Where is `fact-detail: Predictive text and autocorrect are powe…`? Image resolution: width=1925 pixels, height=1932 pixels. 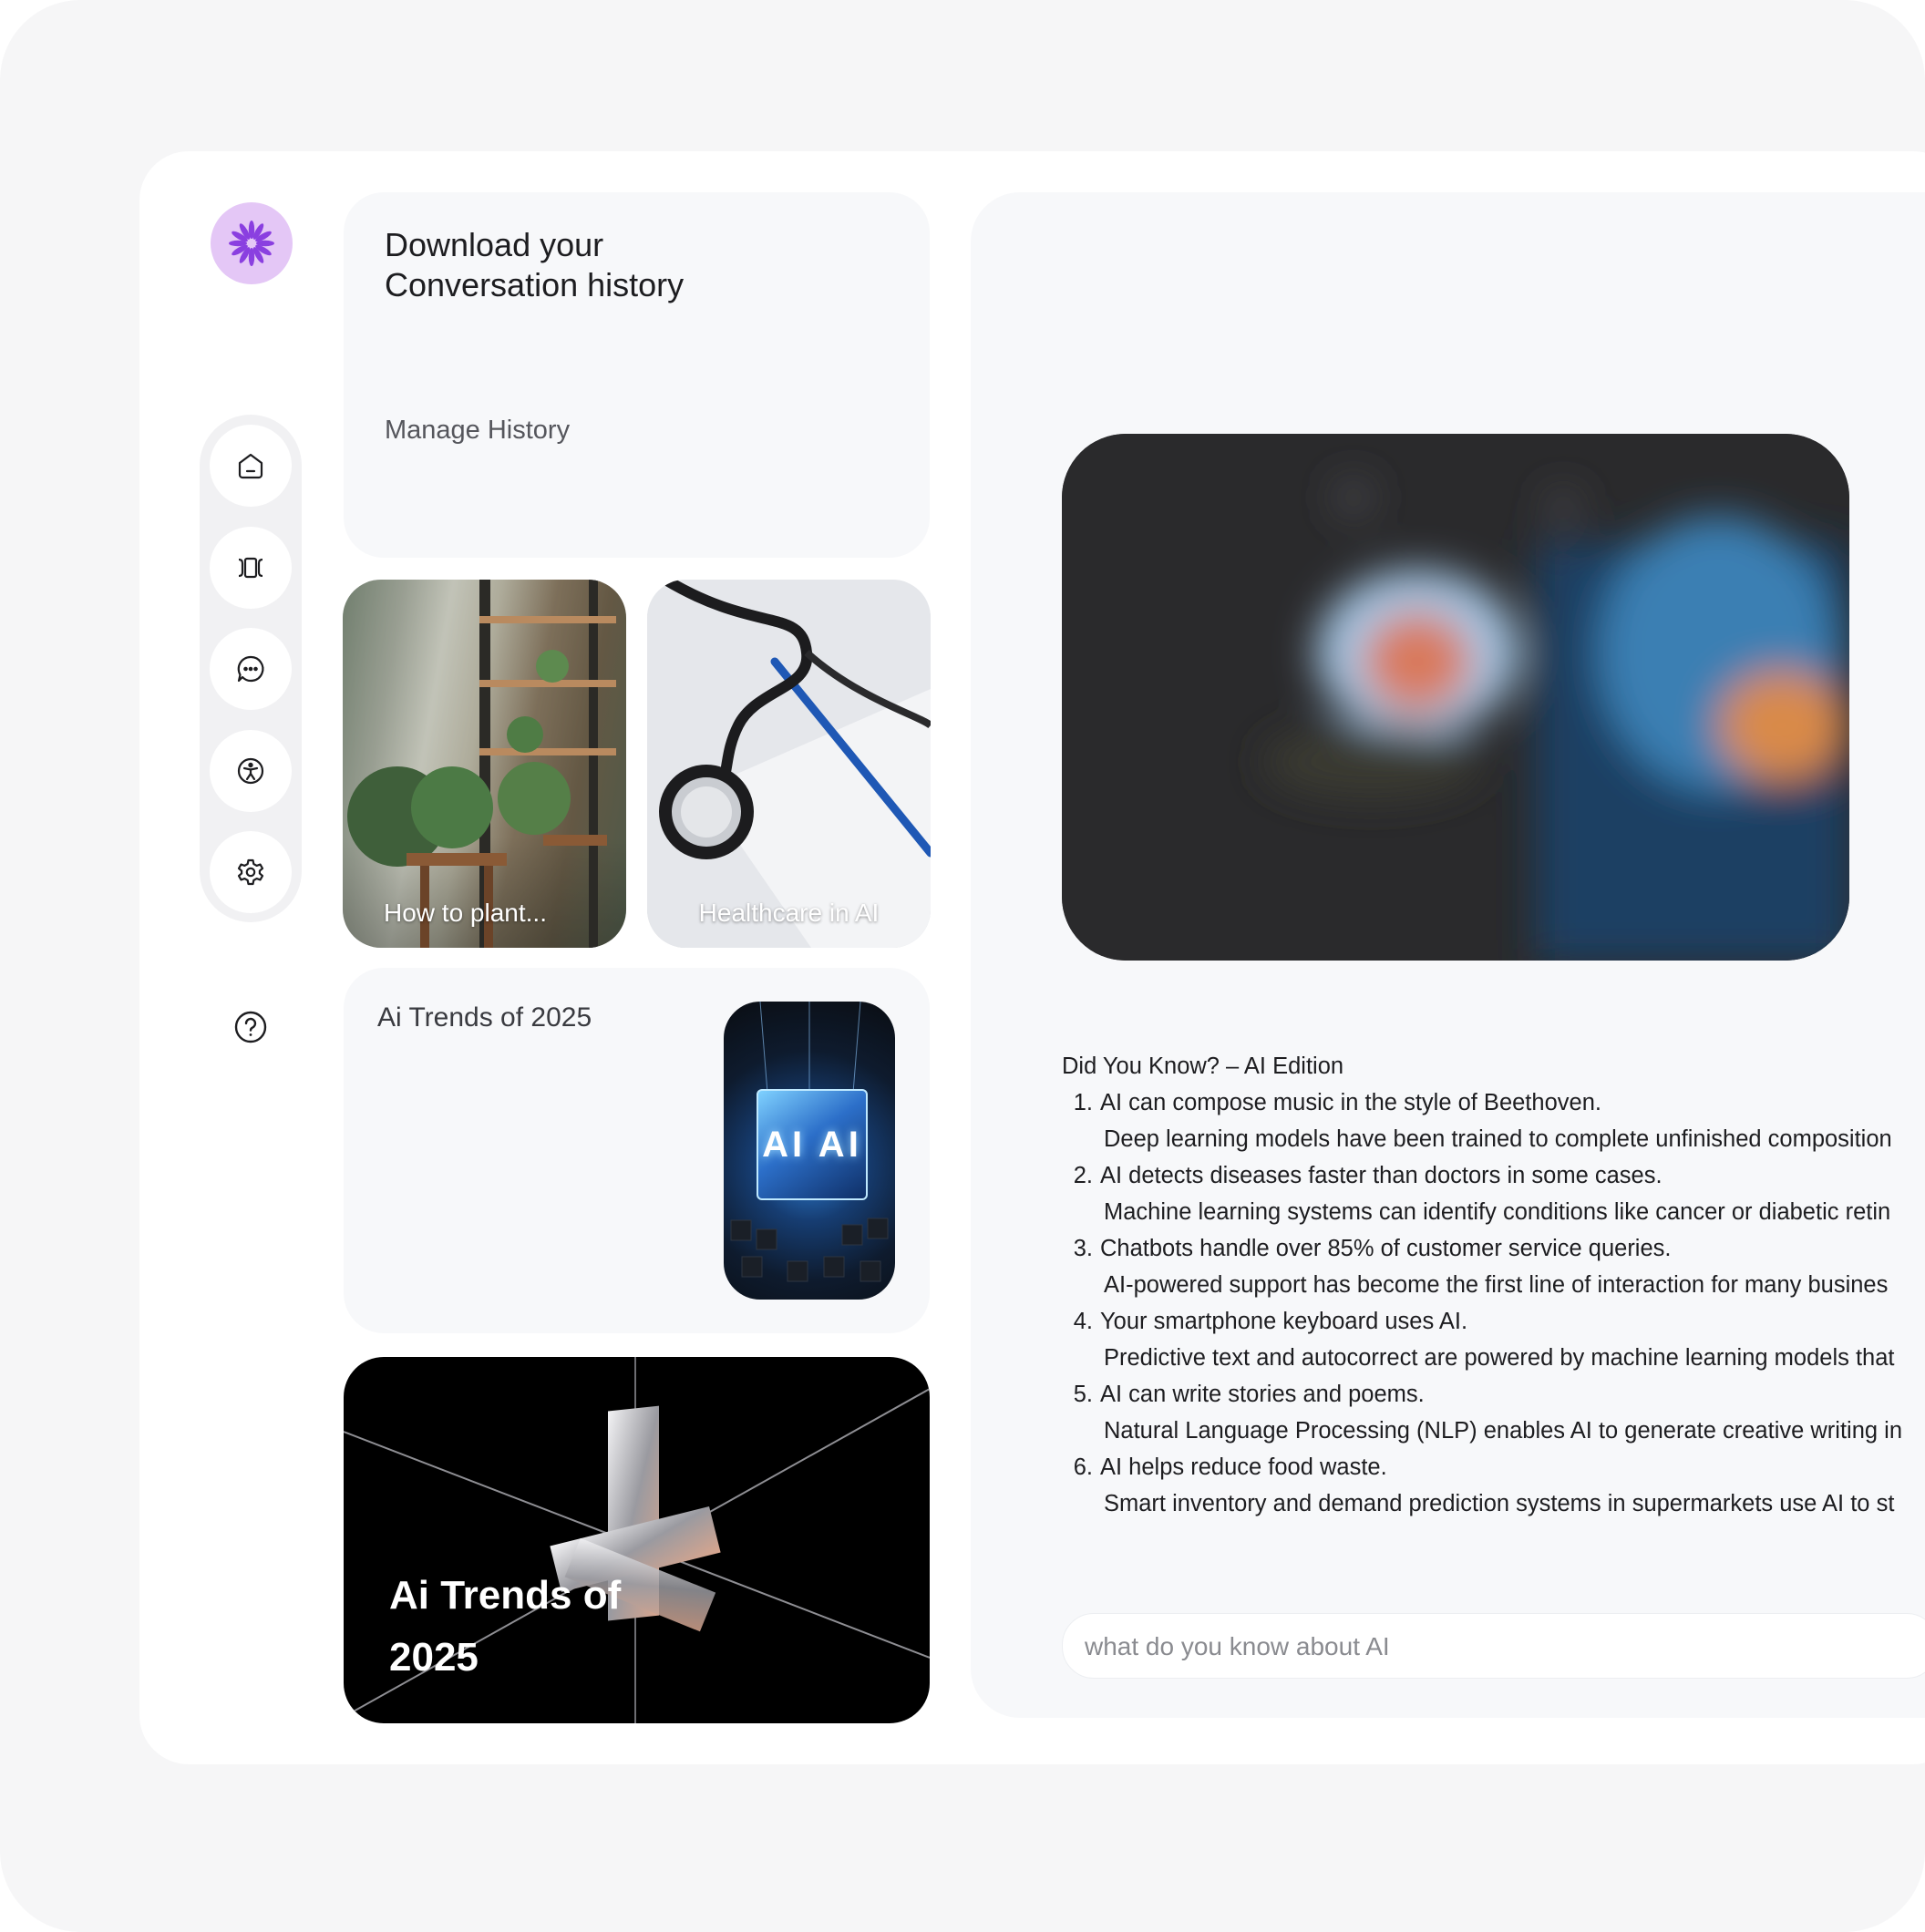 fact-detail: Predictive text and autocorrect are powe… is located at coordinates (1499, 1358).